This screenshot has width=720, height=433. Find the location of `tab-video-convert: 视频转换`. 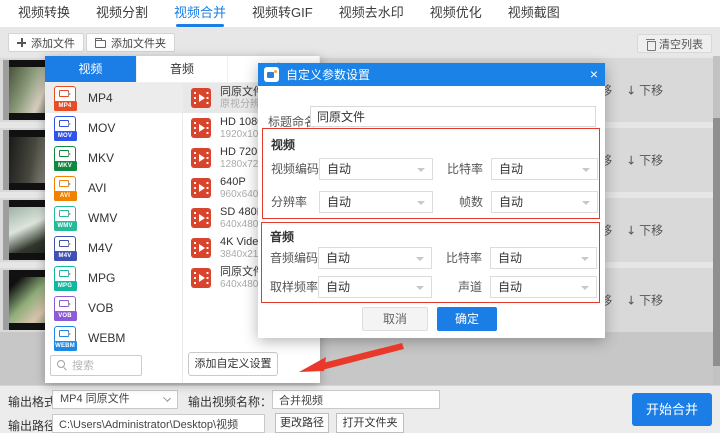

tab-video-convert: 视频转换 is located at coordinates (44, 14).